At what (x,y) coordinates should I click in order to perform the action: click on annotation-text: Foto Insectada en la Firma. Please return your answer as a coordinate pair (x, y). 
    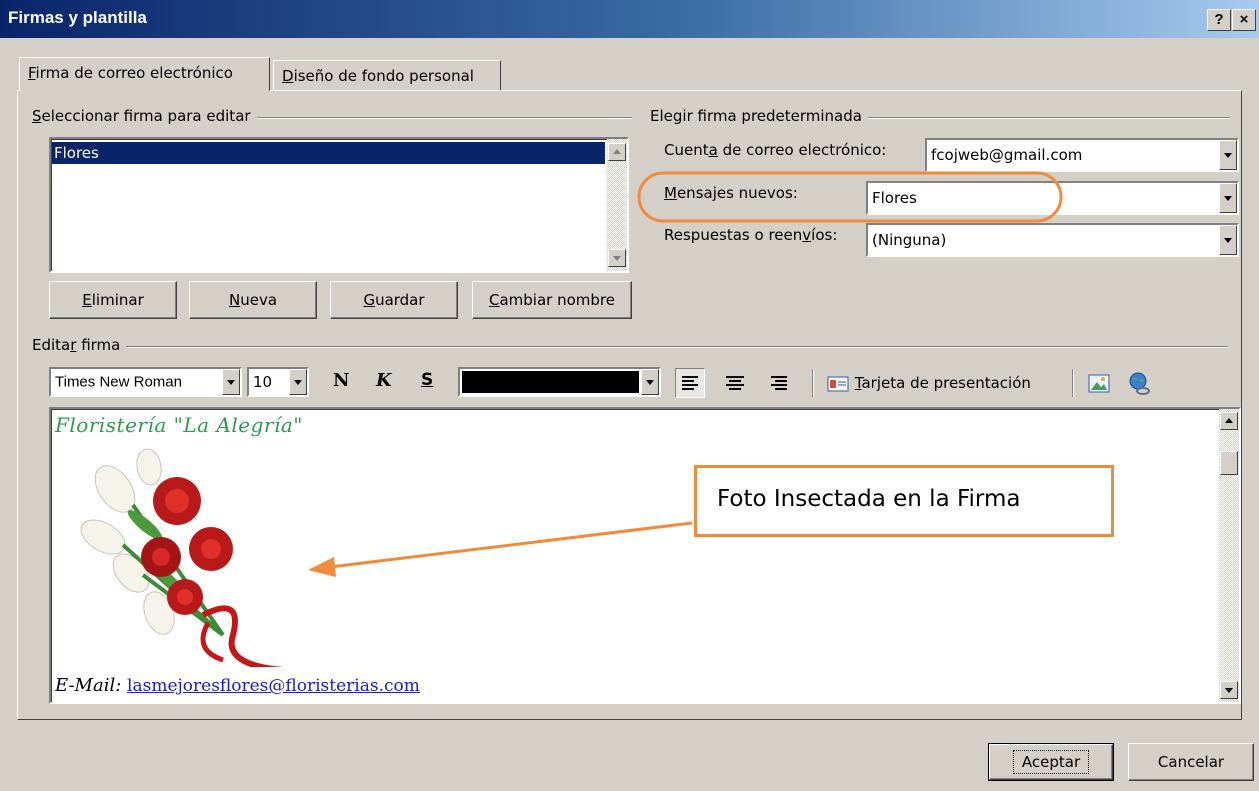
    Looking at the image, I should click on (869, 499).